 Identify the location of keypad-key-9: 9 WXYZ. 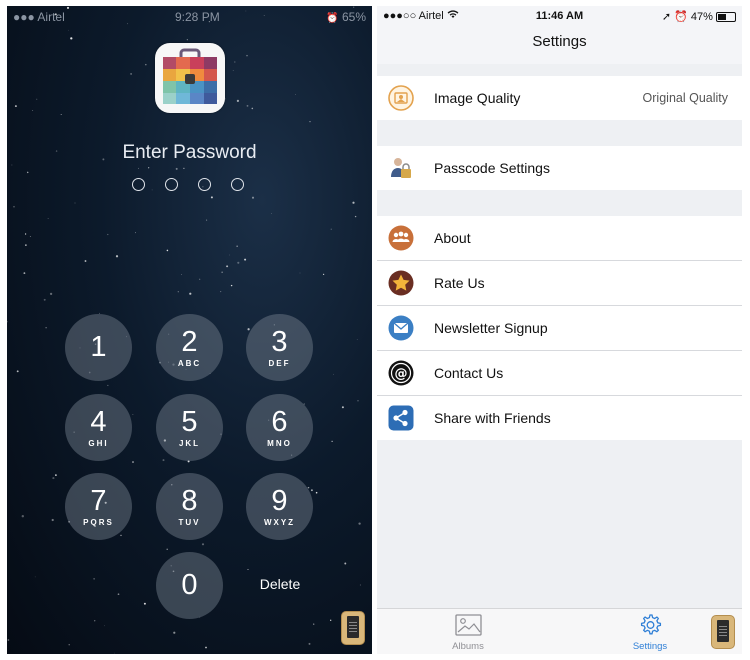
(279, 506).